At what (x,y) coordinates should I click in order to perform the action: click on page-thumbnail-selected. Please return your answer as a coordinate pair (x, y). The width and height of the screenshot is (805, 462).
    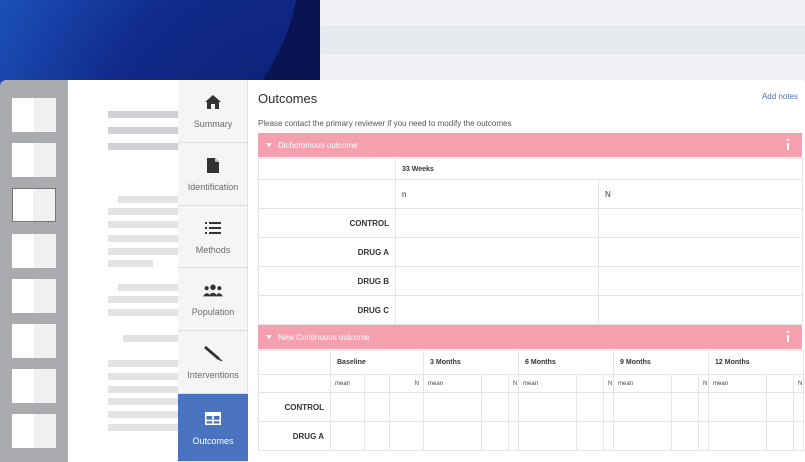
    Looking at the image, I should click on (34, 205).